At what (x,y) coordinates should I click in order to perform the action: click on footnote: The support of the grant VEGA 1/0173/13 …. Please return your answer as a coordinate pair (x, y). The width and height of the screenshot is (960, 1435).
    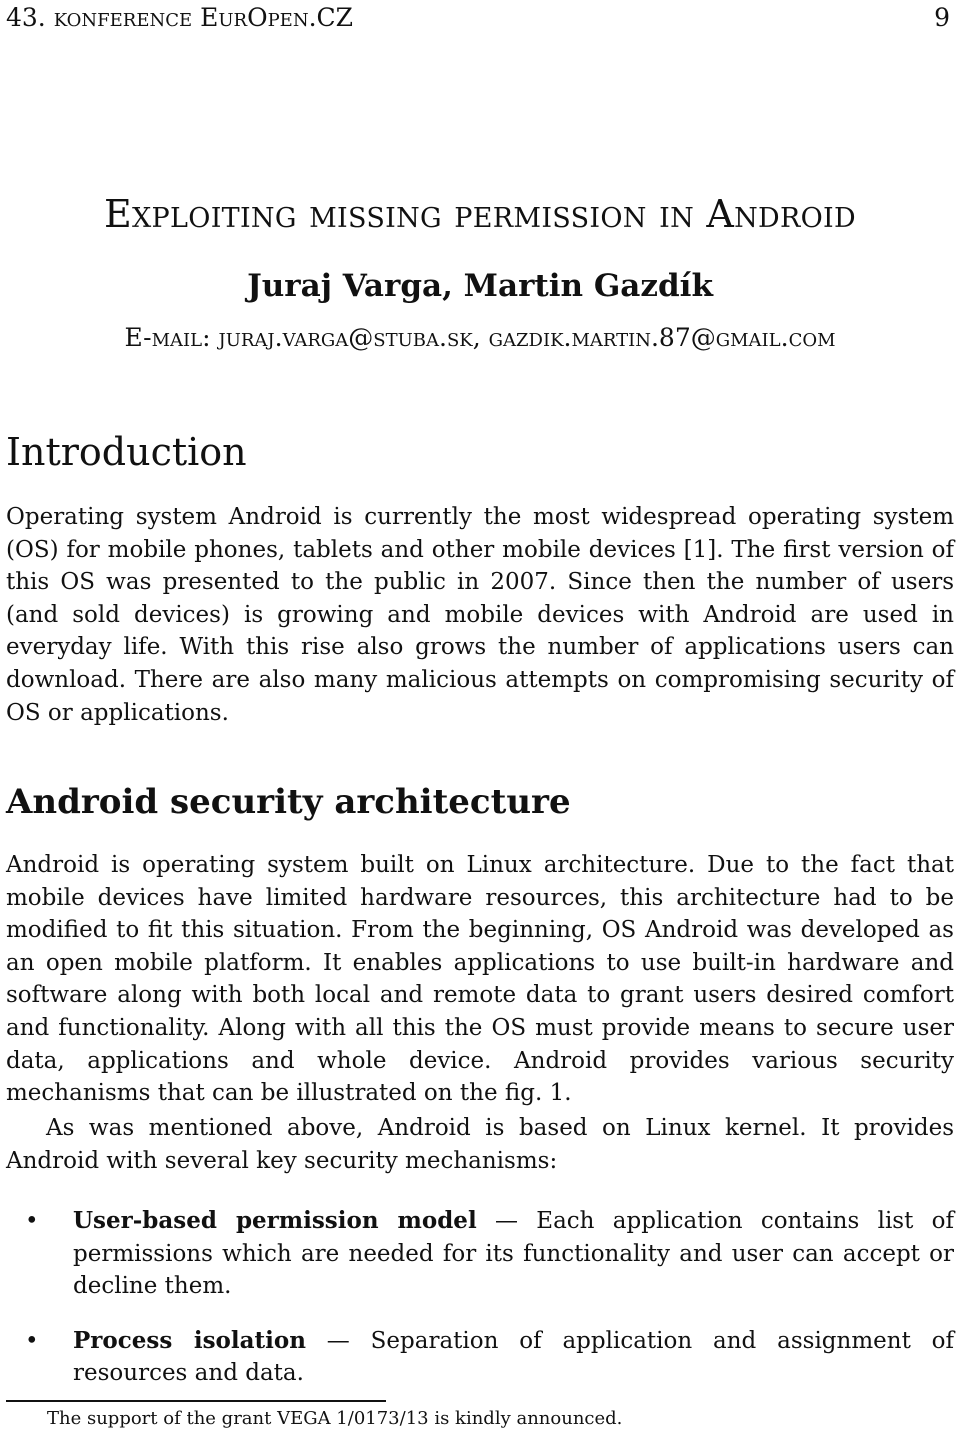
    Looking at the image, I should click on (335, 1418).